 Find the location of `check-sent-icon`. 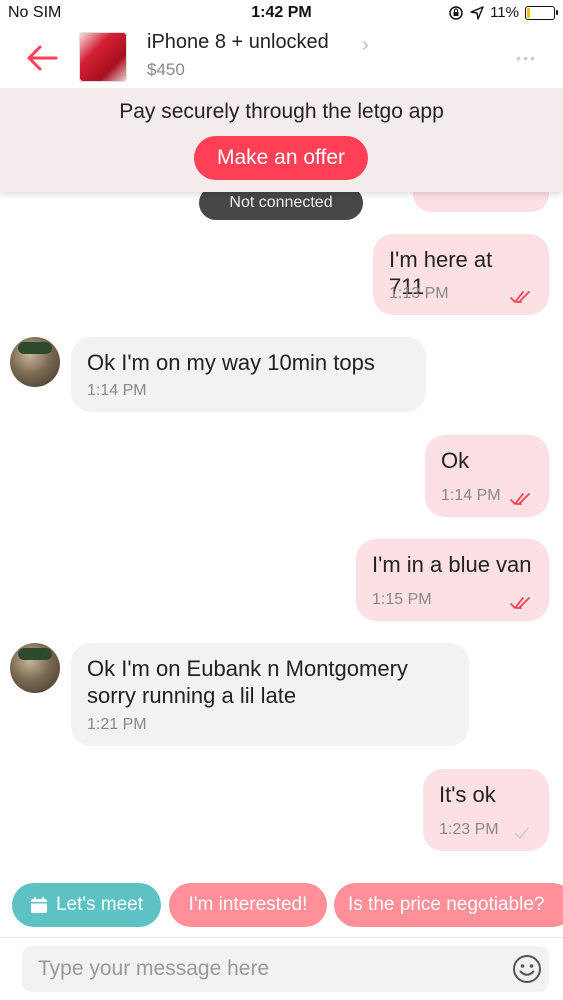

check-sent-icon is located at coordinates (522, 833).